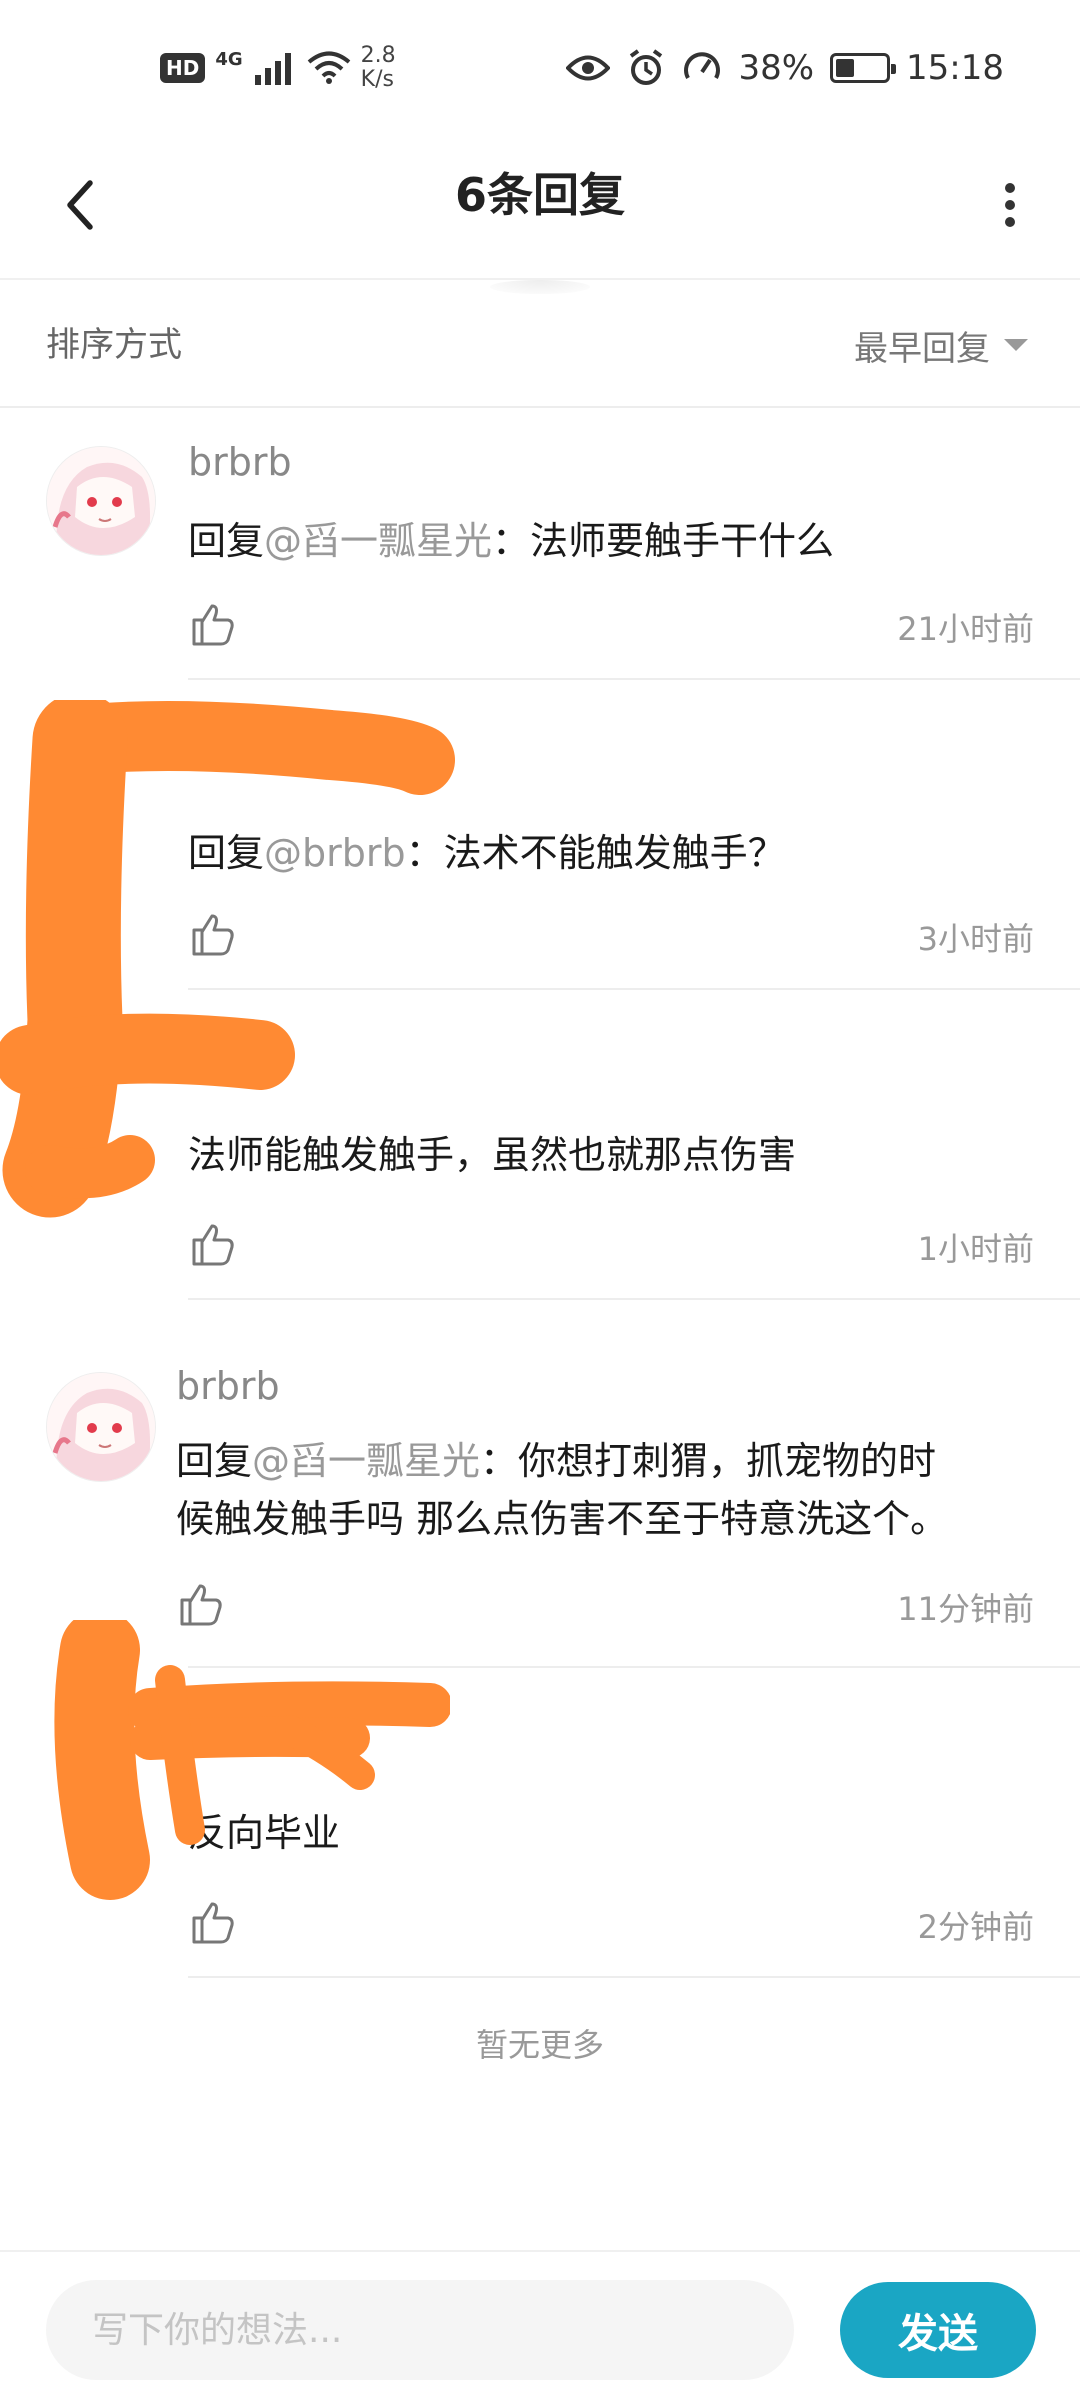 This screenshot has width=1080, height=2400. I want to click on send-button: 发送, so click(938, 2330).